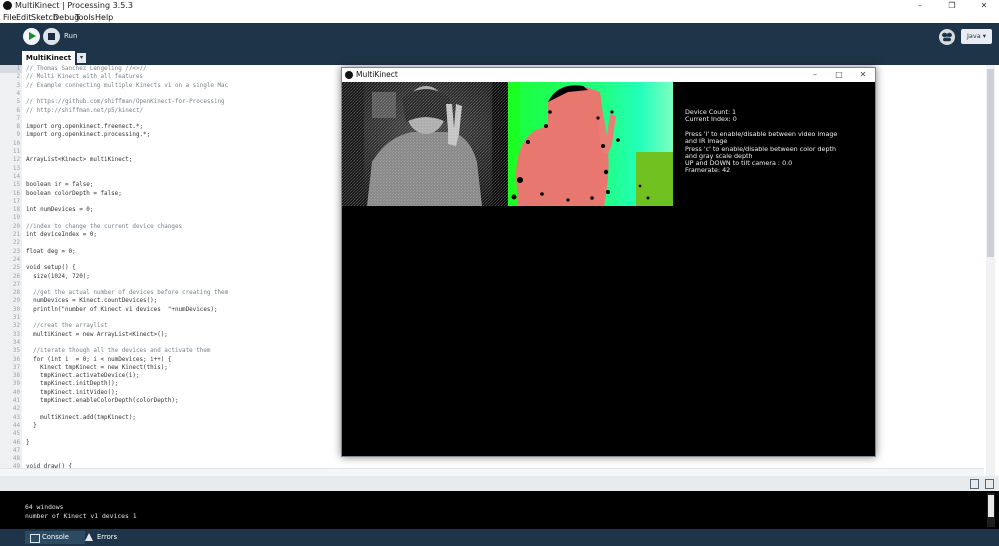 This screenshot has width=999, height=546. I want to click on line-number: 42, so click(16, 409).